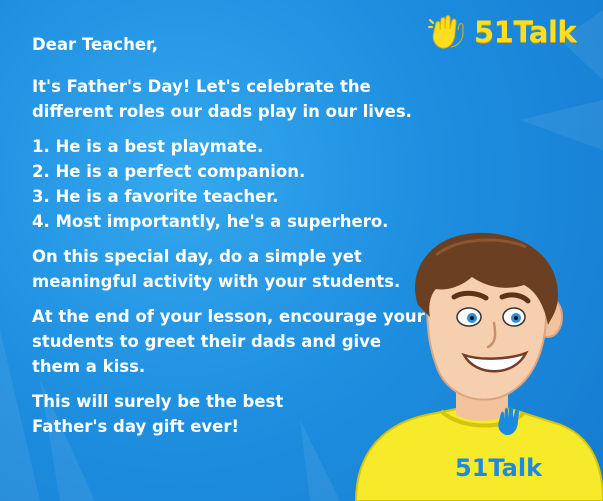  I want to click on waving-hands-icon, so click(446, 32).